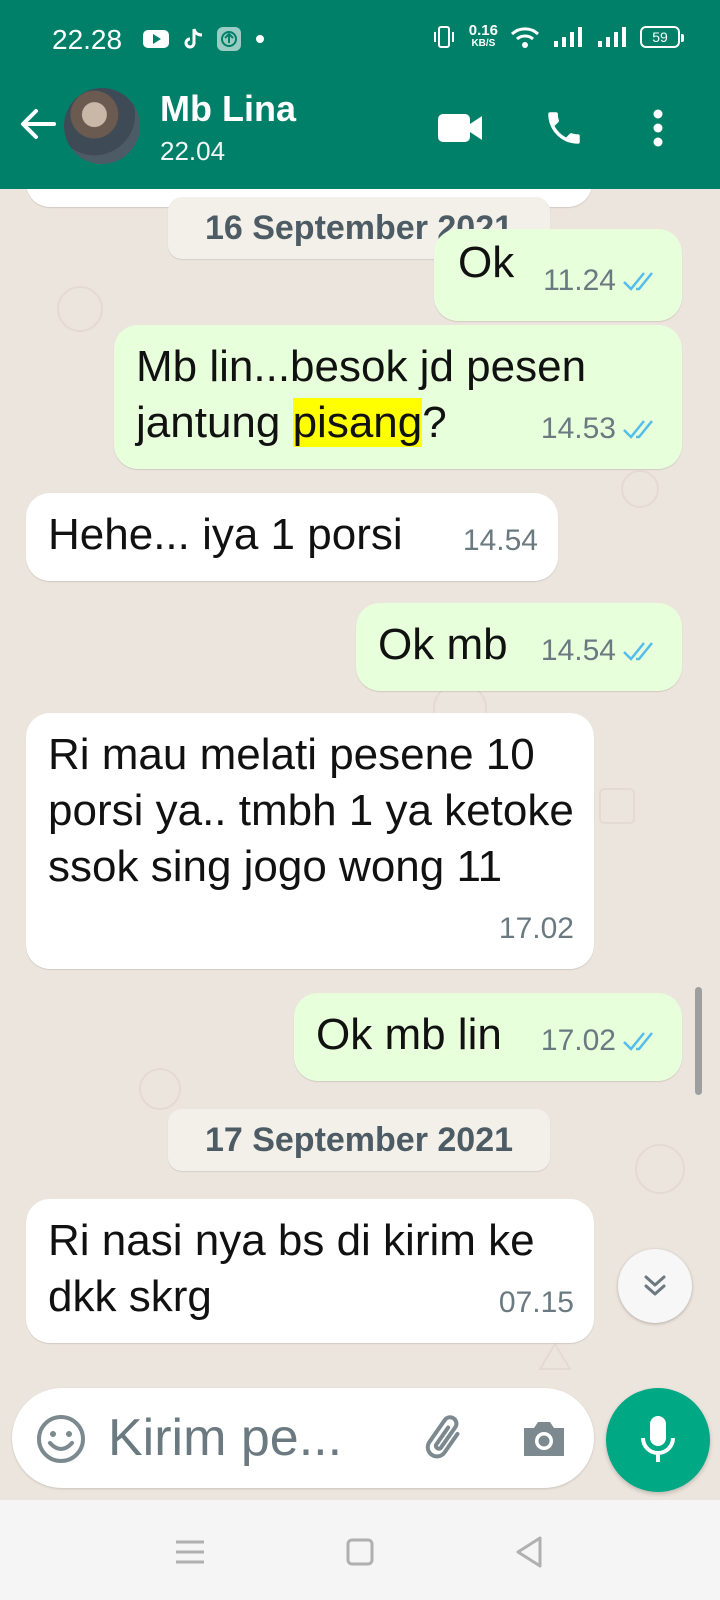  I want to click on video-call-button, so click(460, 128).